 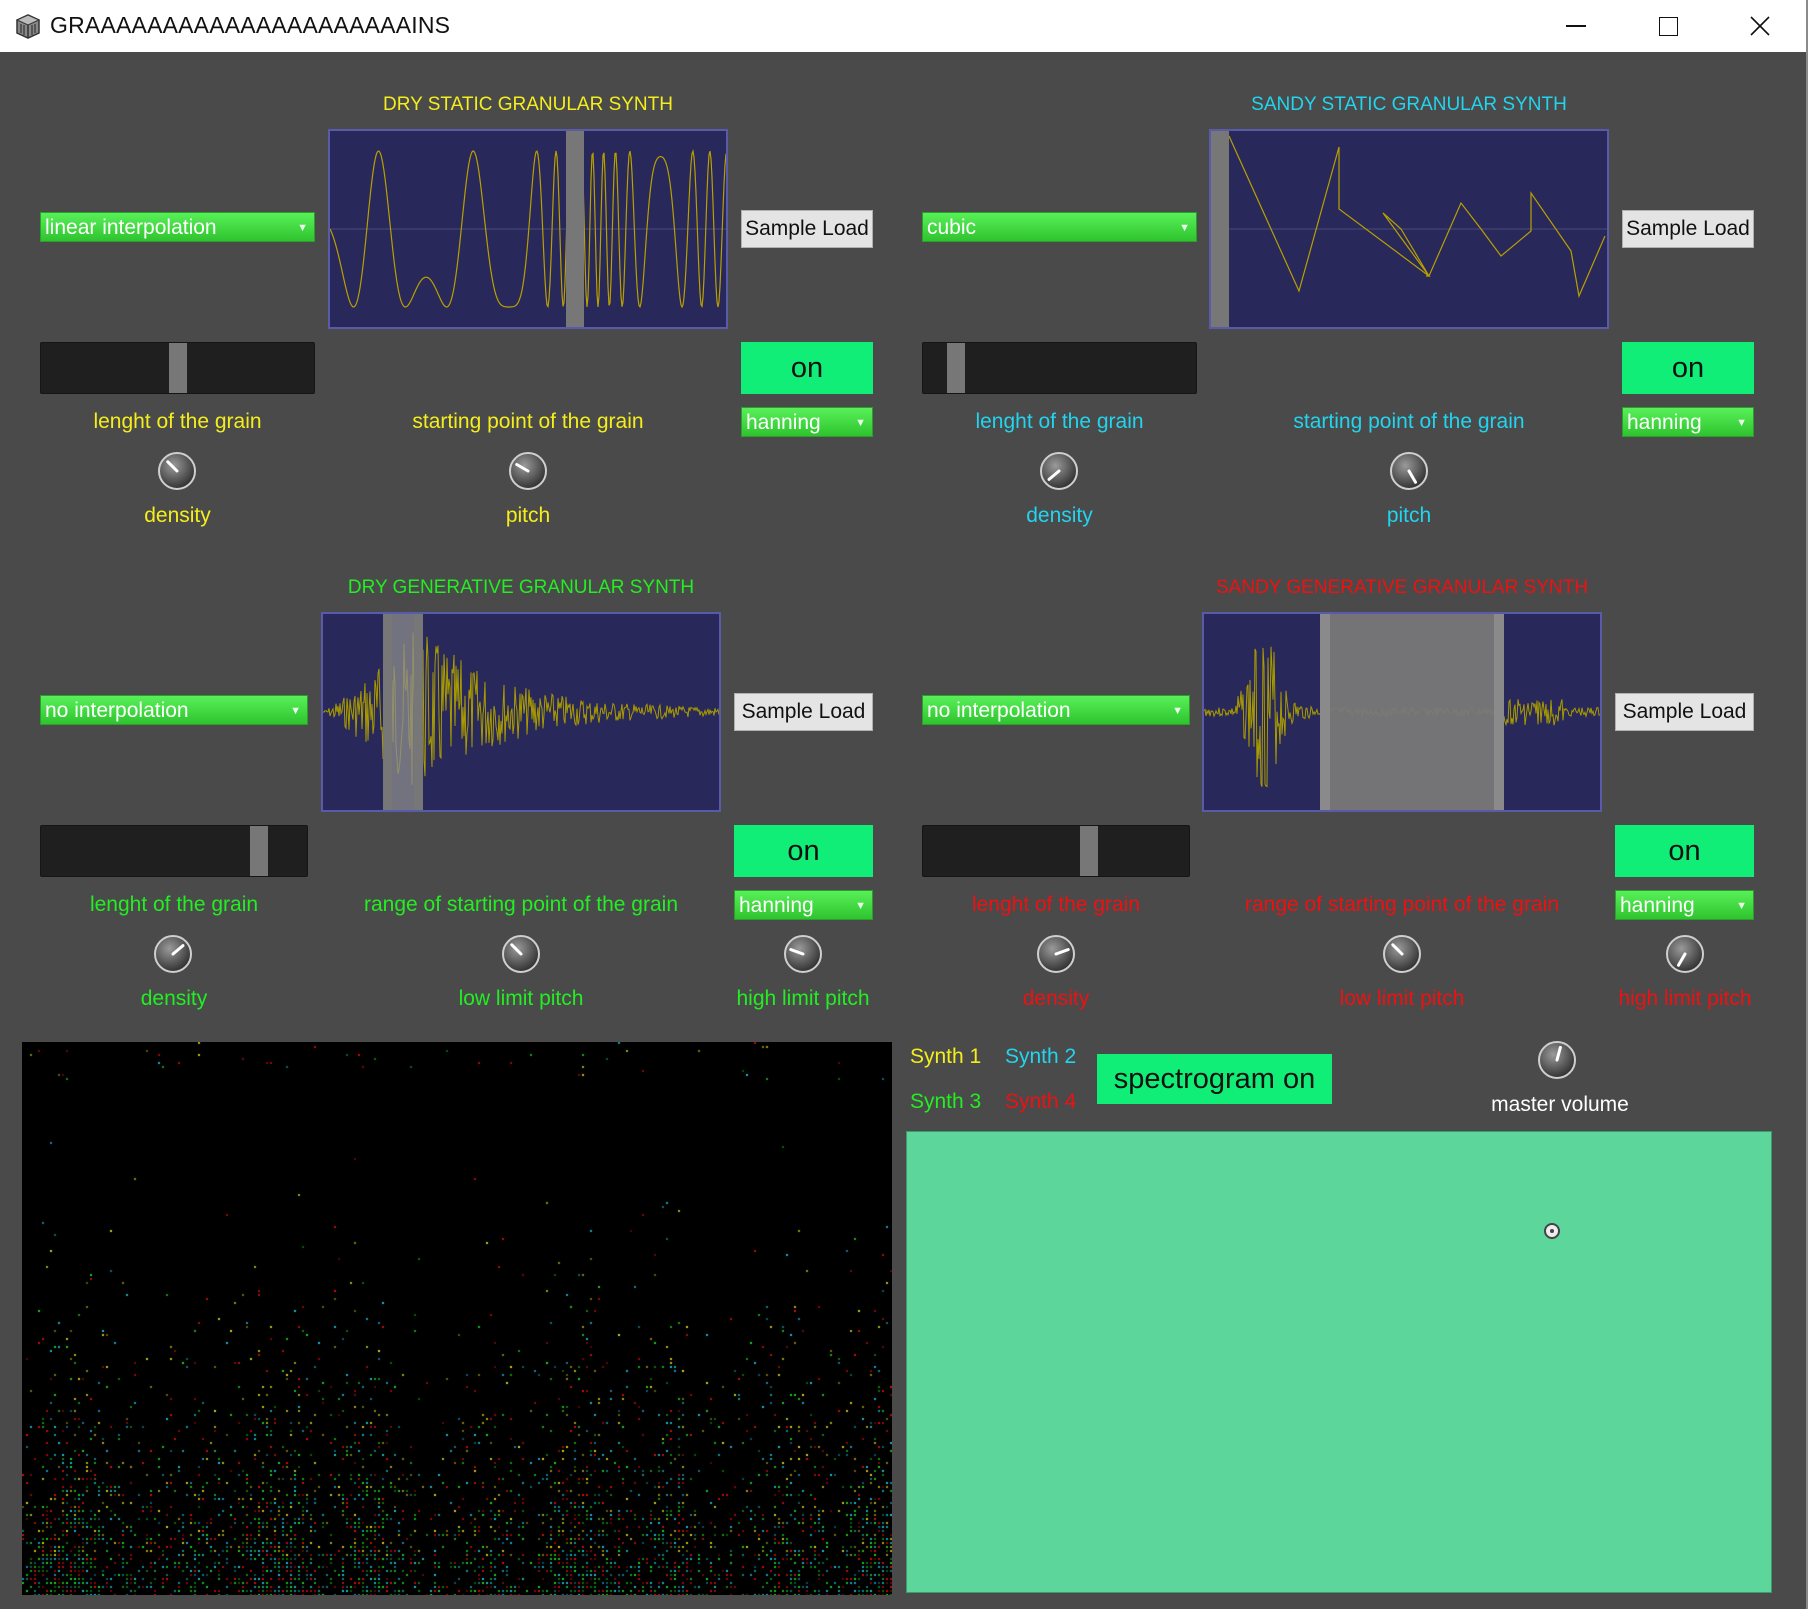 I want to click on synth3-range-handle-left, so click(x=387, y=712).